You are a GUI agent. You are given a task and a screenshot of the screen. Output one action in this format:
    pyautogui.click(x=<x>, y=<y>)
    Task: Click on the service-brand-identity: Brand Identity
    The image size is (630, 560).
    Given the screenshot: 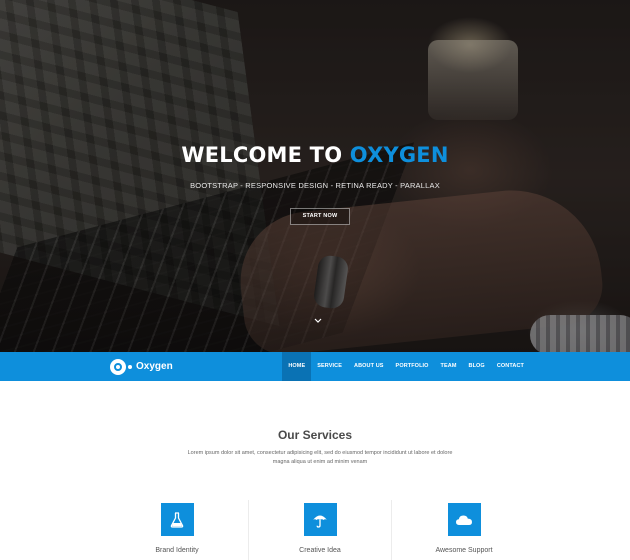 What is the action you would take?
    pyautogui.click(x=177, y=528)
    